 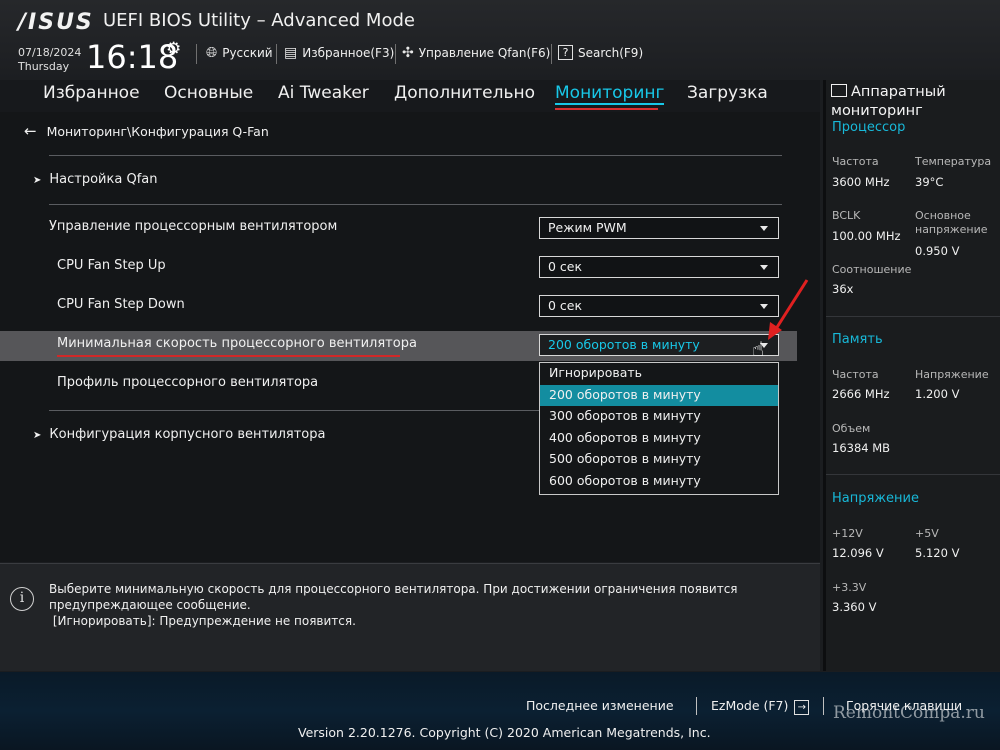 What do you see at coordinates (659, 460) in the screenshot?
I see `option-500-rpm: 500 оборотов в минуту` at bounding box center [659, 460].